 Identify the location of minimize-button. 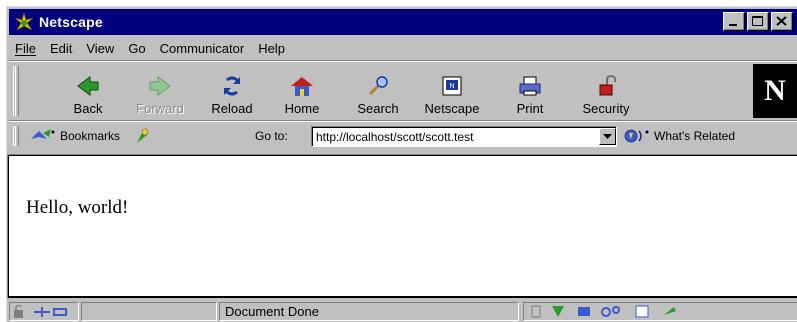
(734, 21).